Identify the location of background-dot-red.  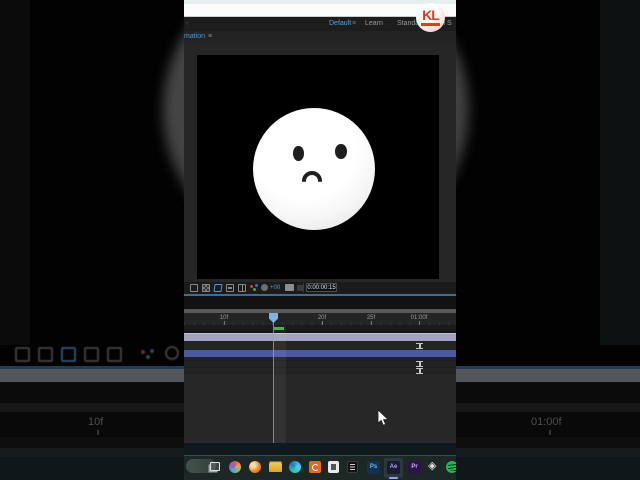
(143, 352).